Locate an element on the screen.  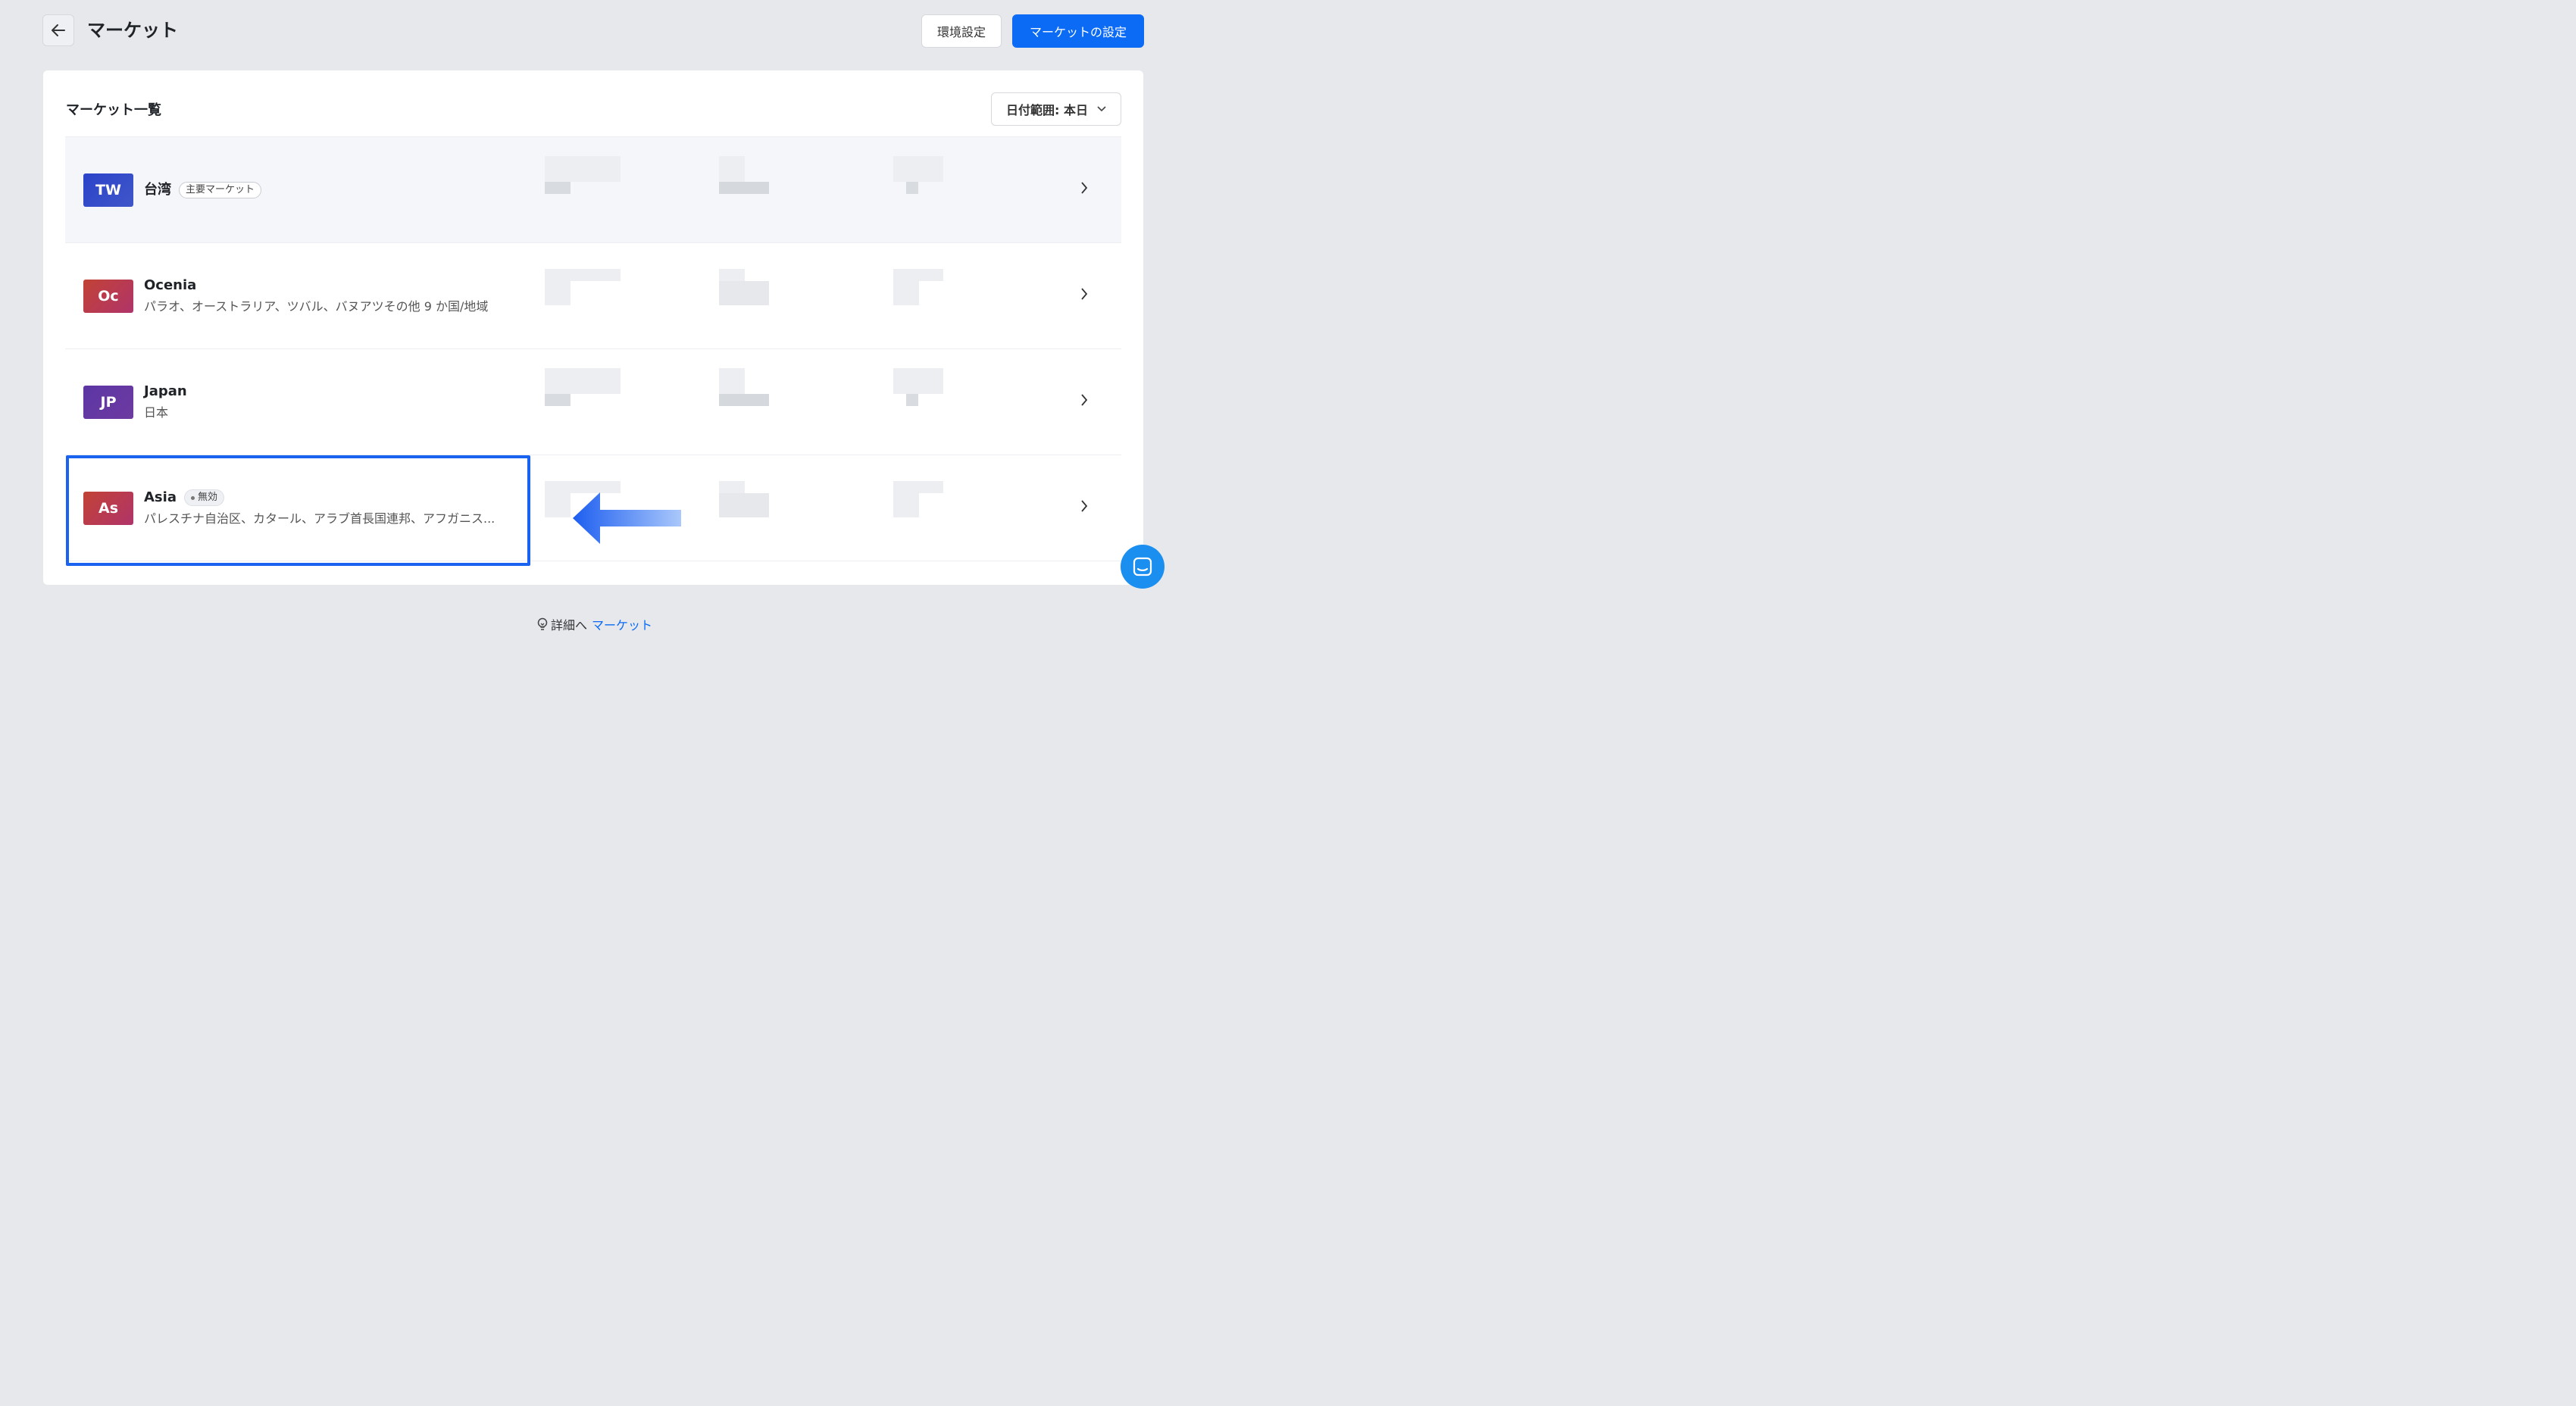
chat-icon is located at coordinates (1142, 566).